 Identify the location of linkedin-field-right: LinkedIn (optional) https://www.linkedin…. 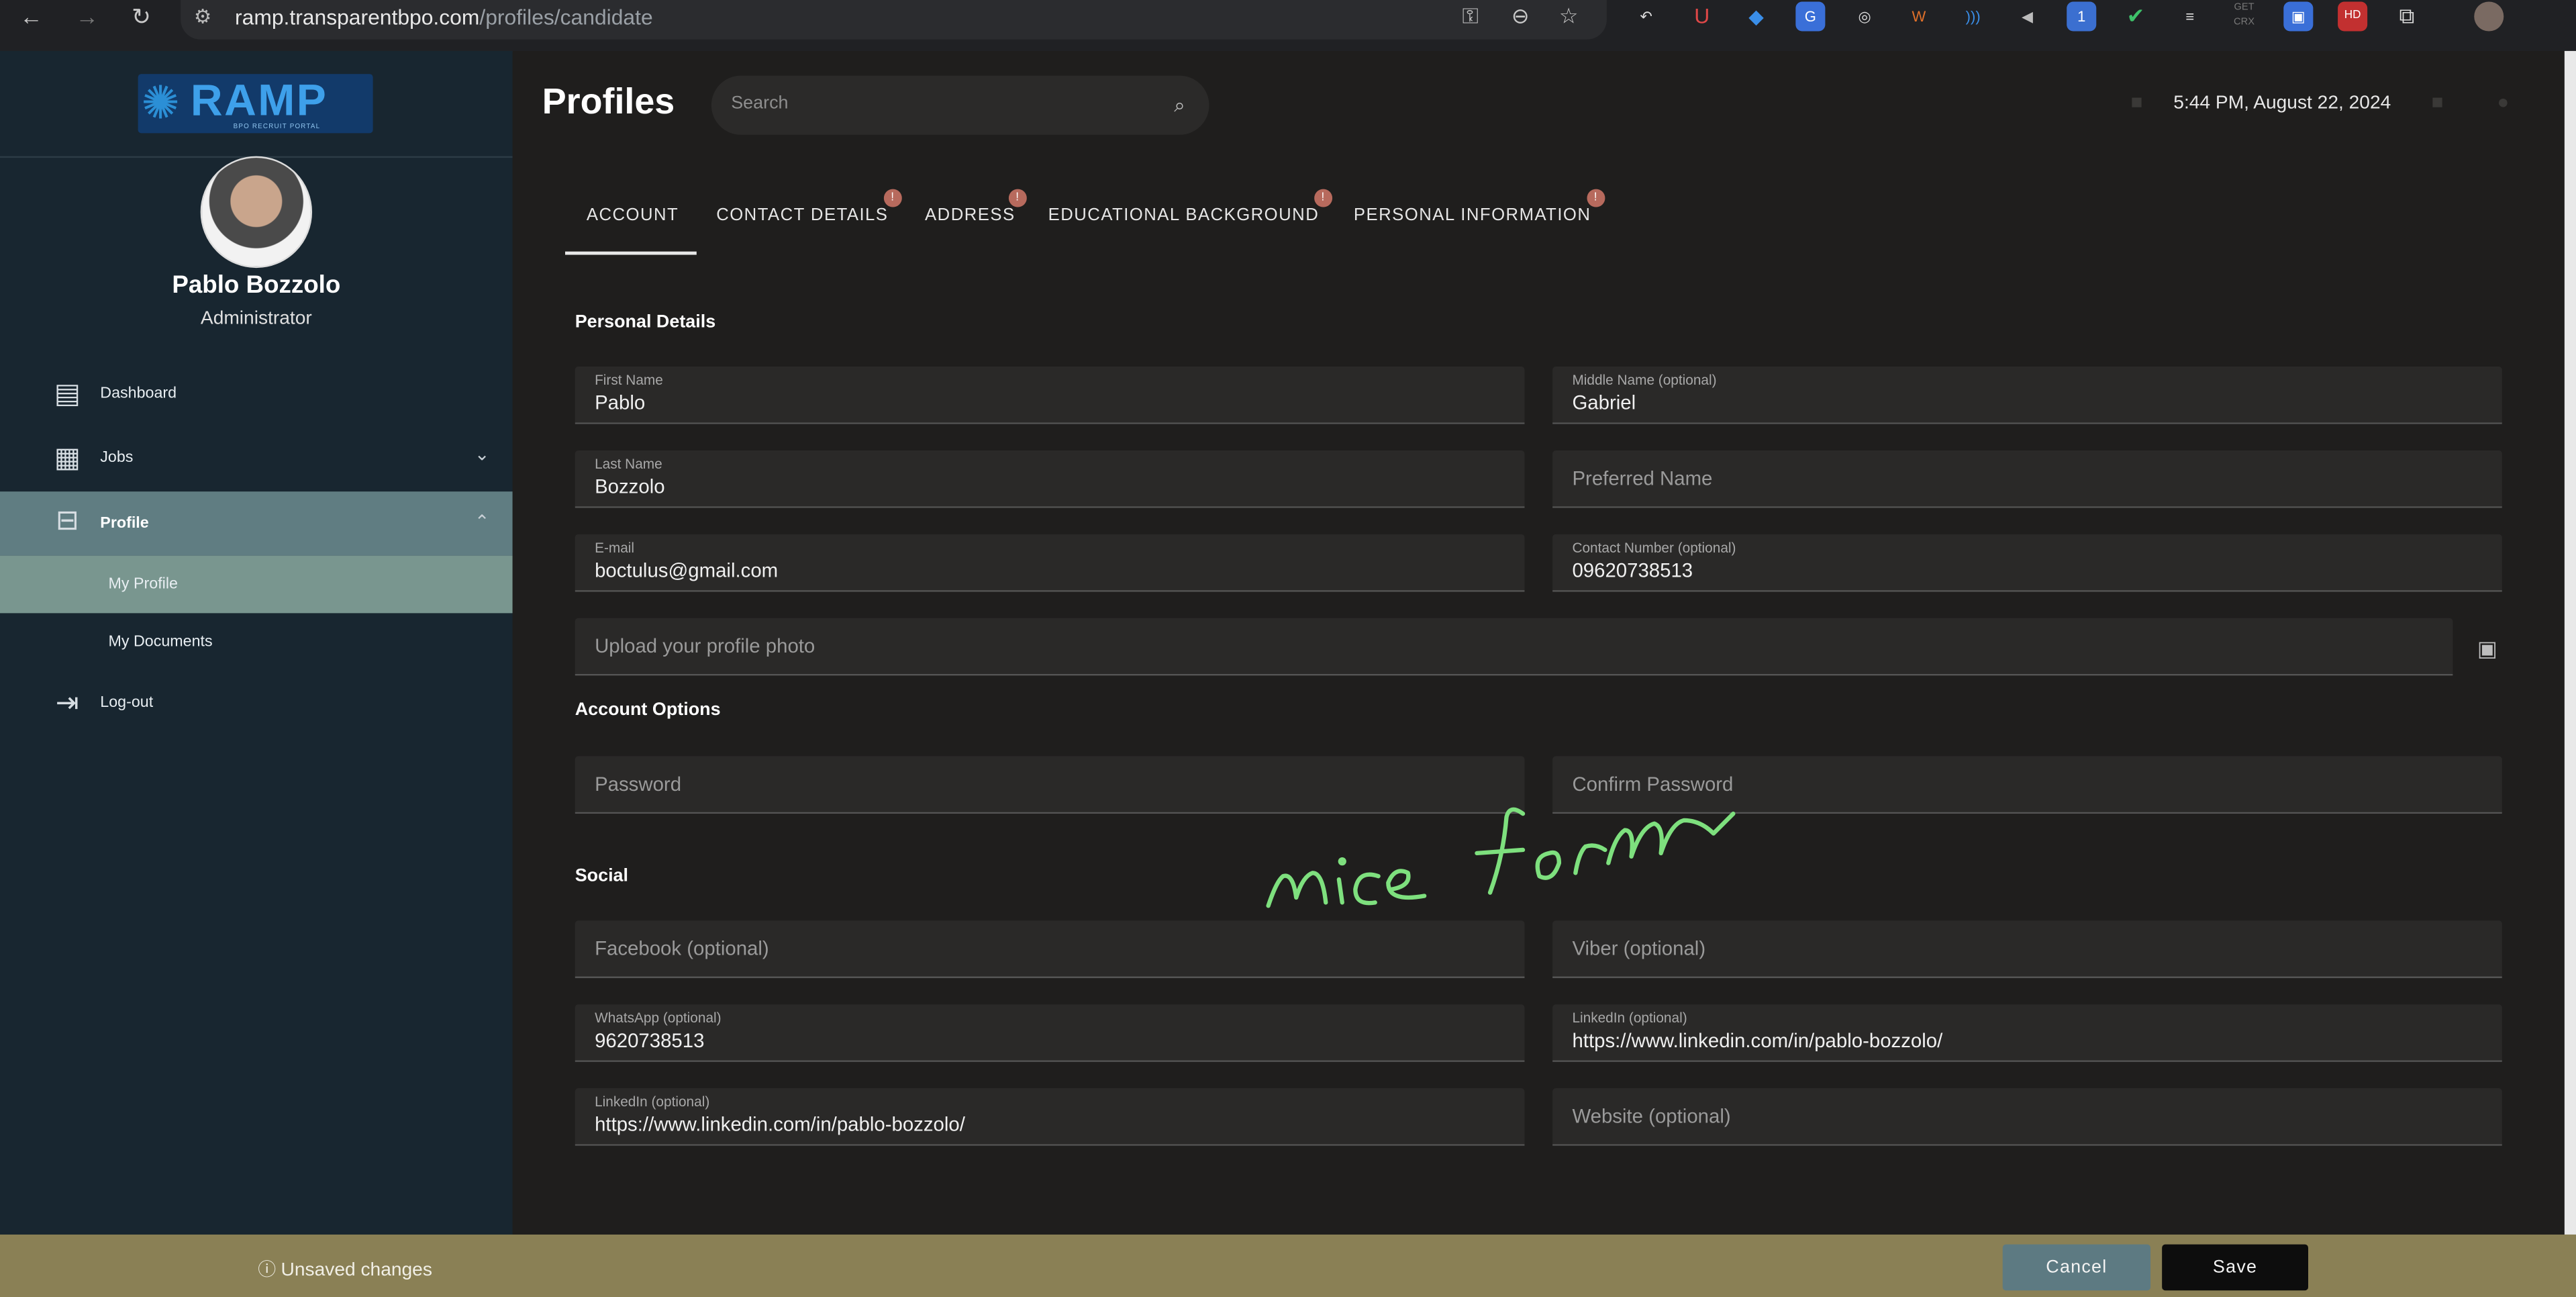
(2027, 1033).